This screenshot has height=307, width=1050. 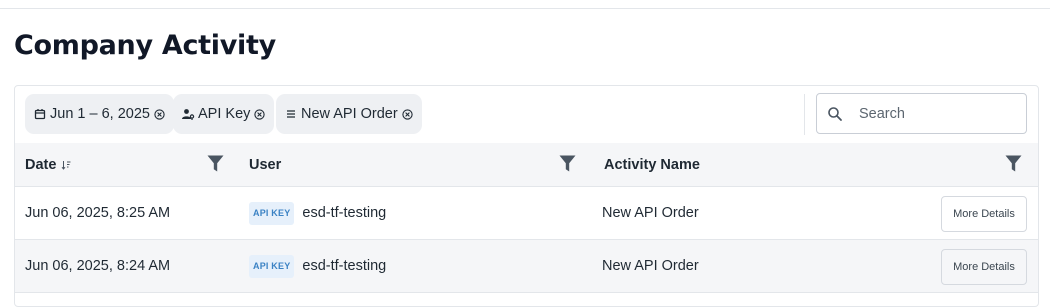 What do you see at coordinates (145, 45) in the screenshot?
I see `page-title: Company Activity` at bounding box center [145, 45].